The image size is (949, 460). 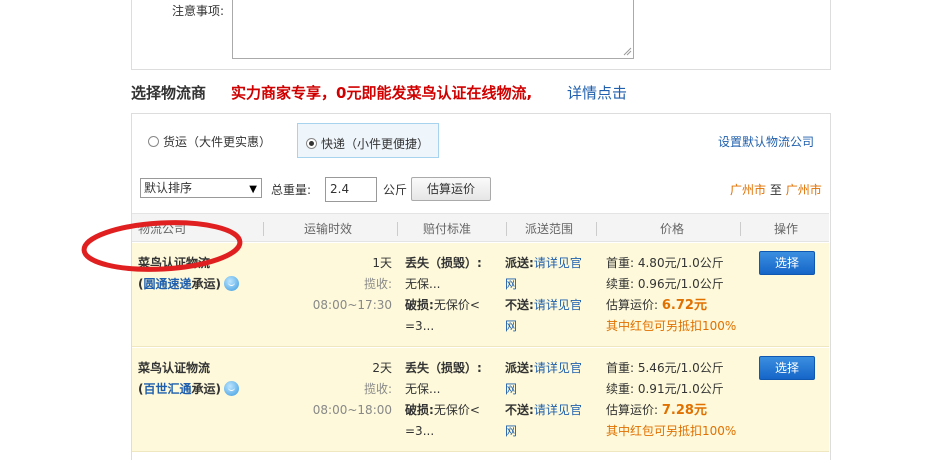 I want to click on transit-days: 1天, so click(x=382, y=263).